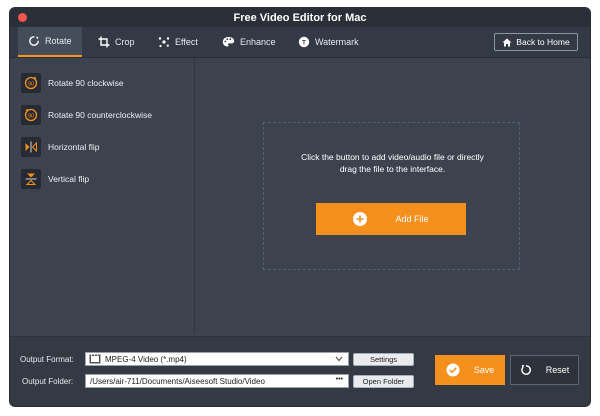 The width and height of the screenshot is (600, 416). I want to click on settings-button: Settings, so click(383, 359).